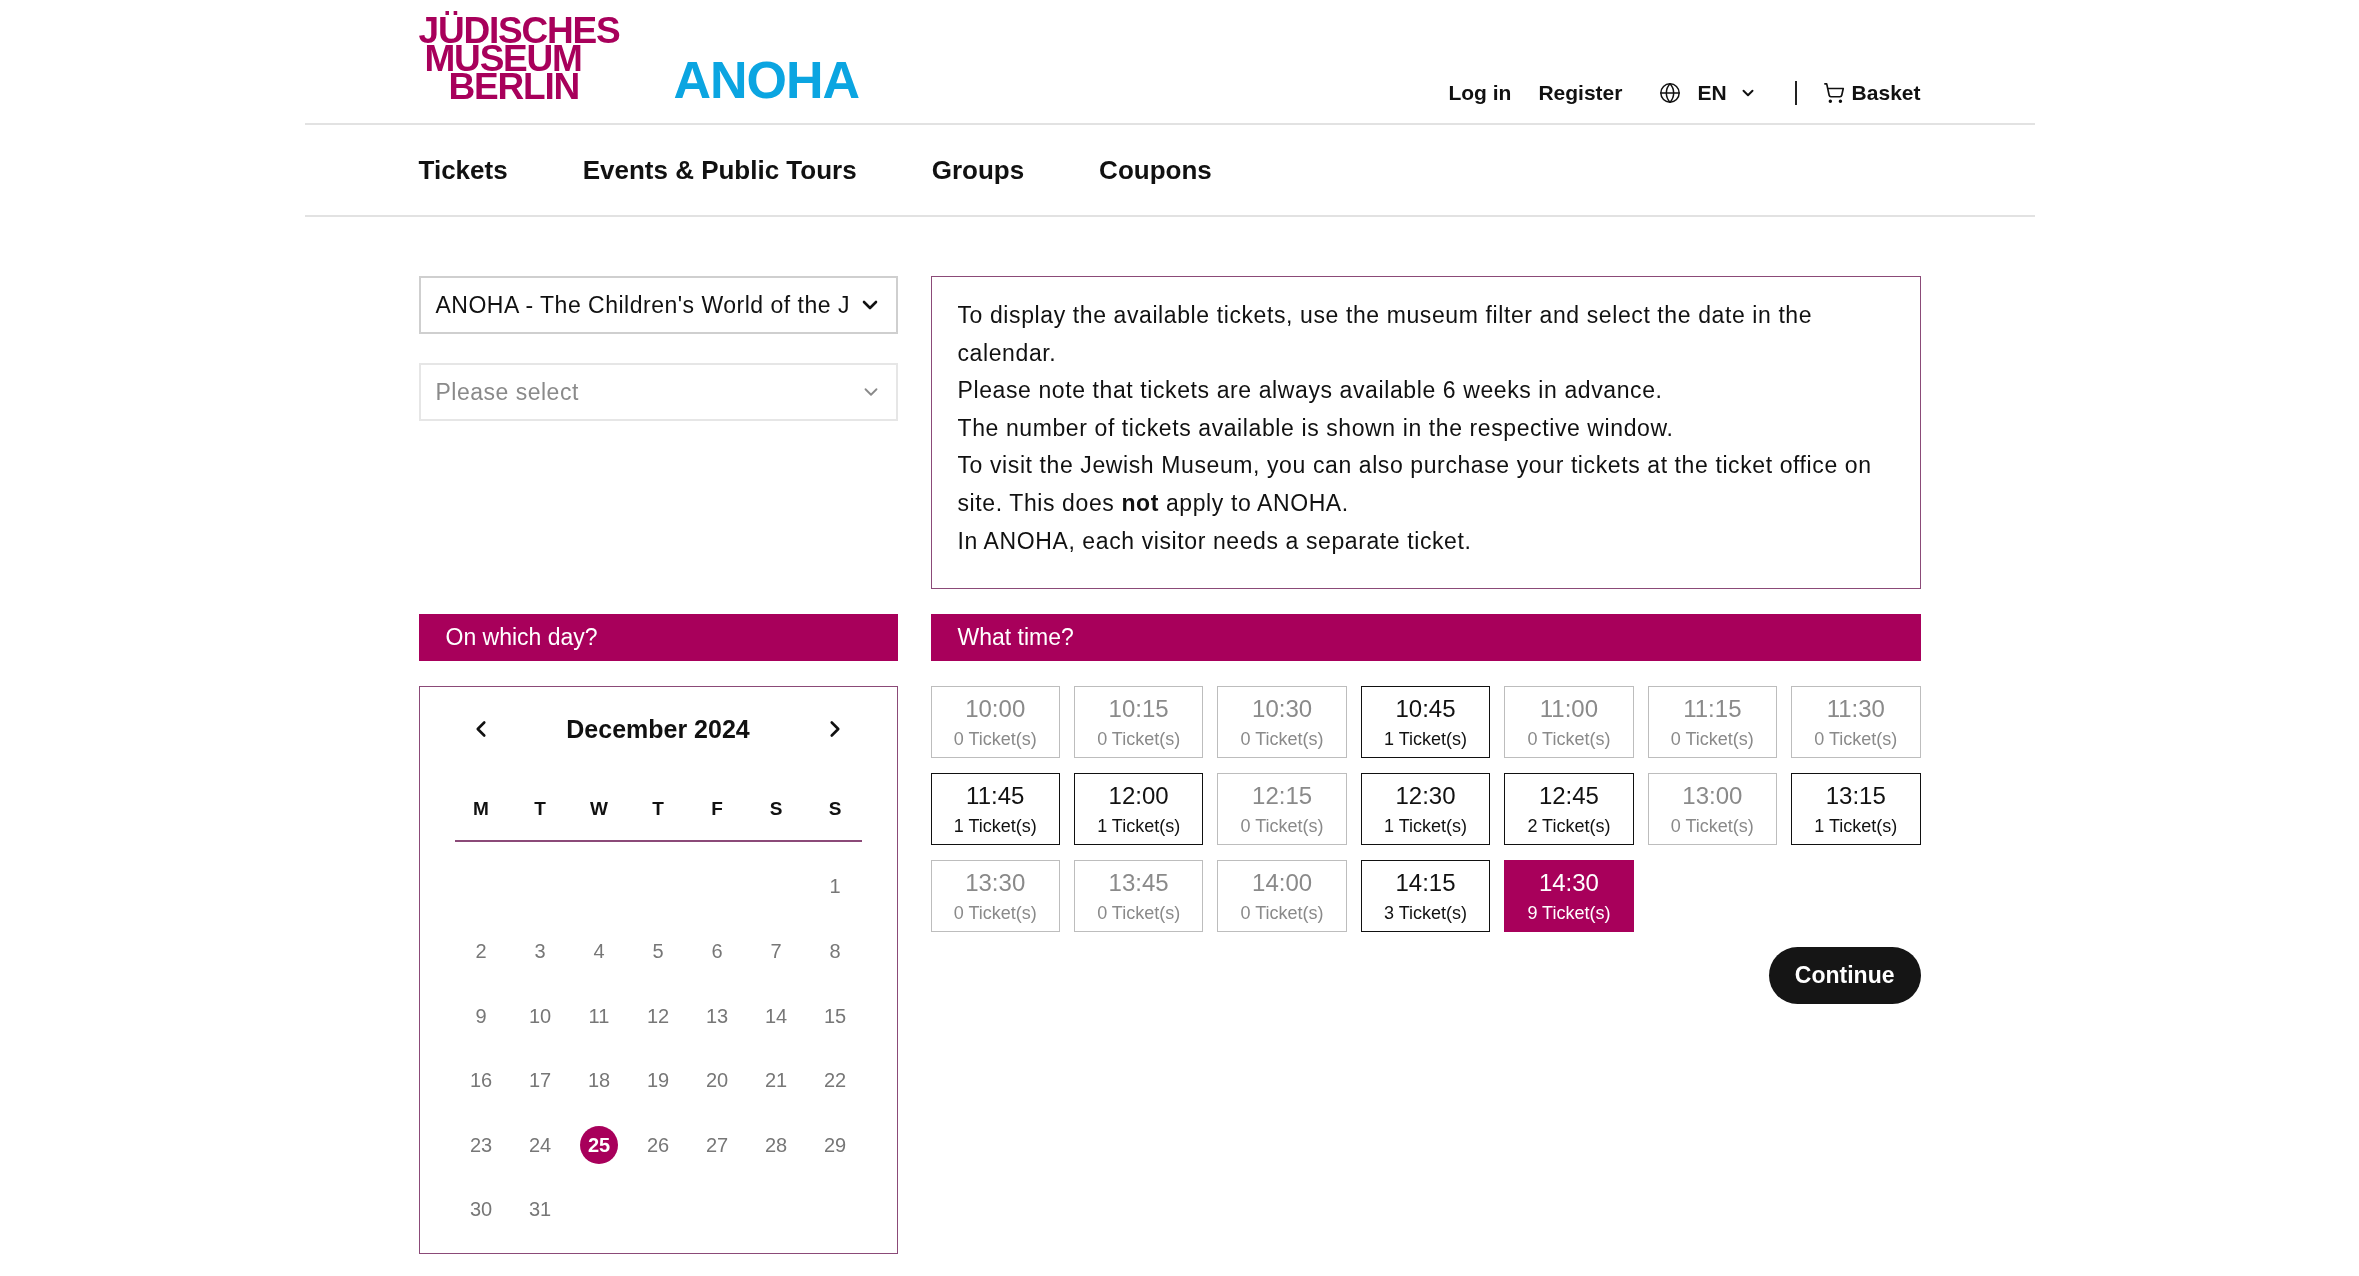 The image size is (2359, 1276). I want to click on header-link: Register, so click(1580, 93).